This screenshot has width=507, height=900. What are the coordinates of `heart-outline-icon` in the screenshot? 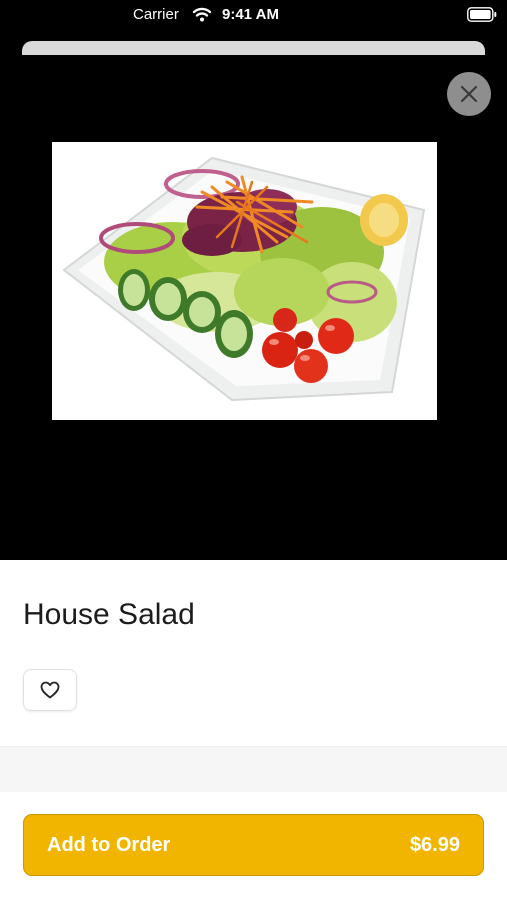 It's located at (50, 690).